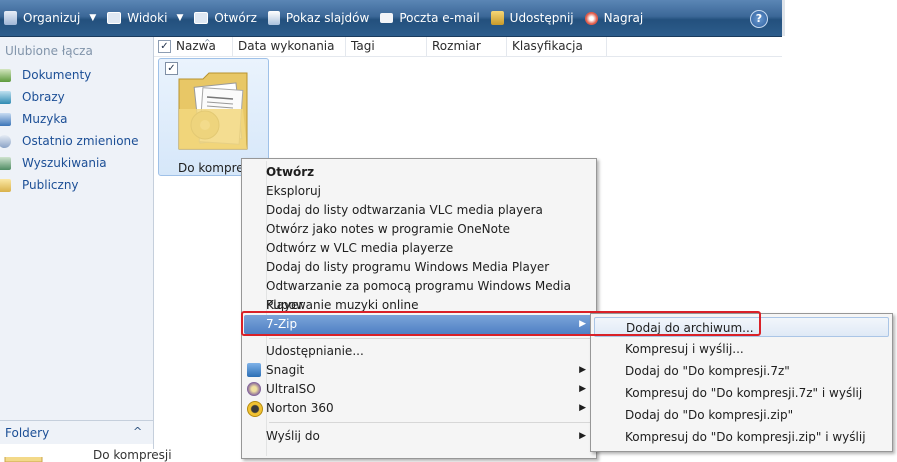 Image resolution: width=897 pixels, height=462 pixels. I want to click on menu-item-open: Otwórz, so click(419, 172).